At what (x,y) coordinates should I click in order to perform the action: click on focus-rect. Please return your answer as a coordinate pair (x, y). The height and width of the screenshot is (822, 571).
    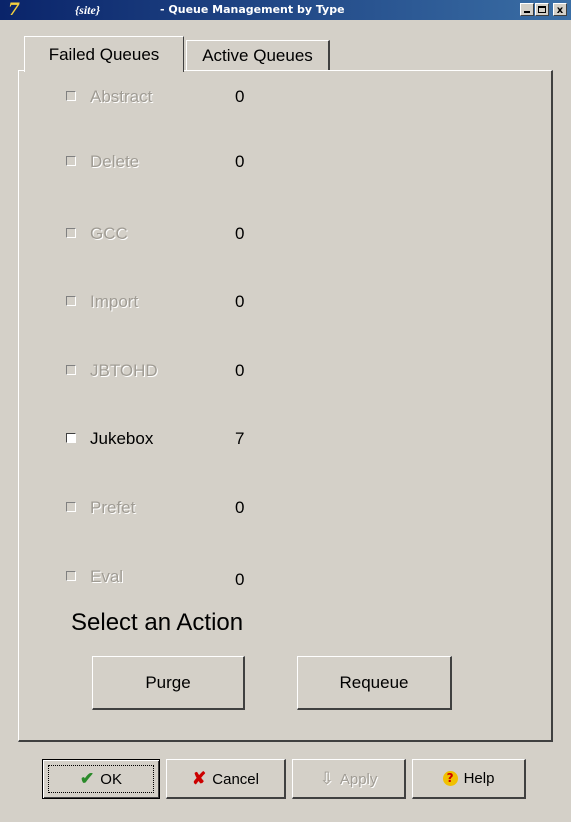
    Looking at the image, I should click on (101, 779).